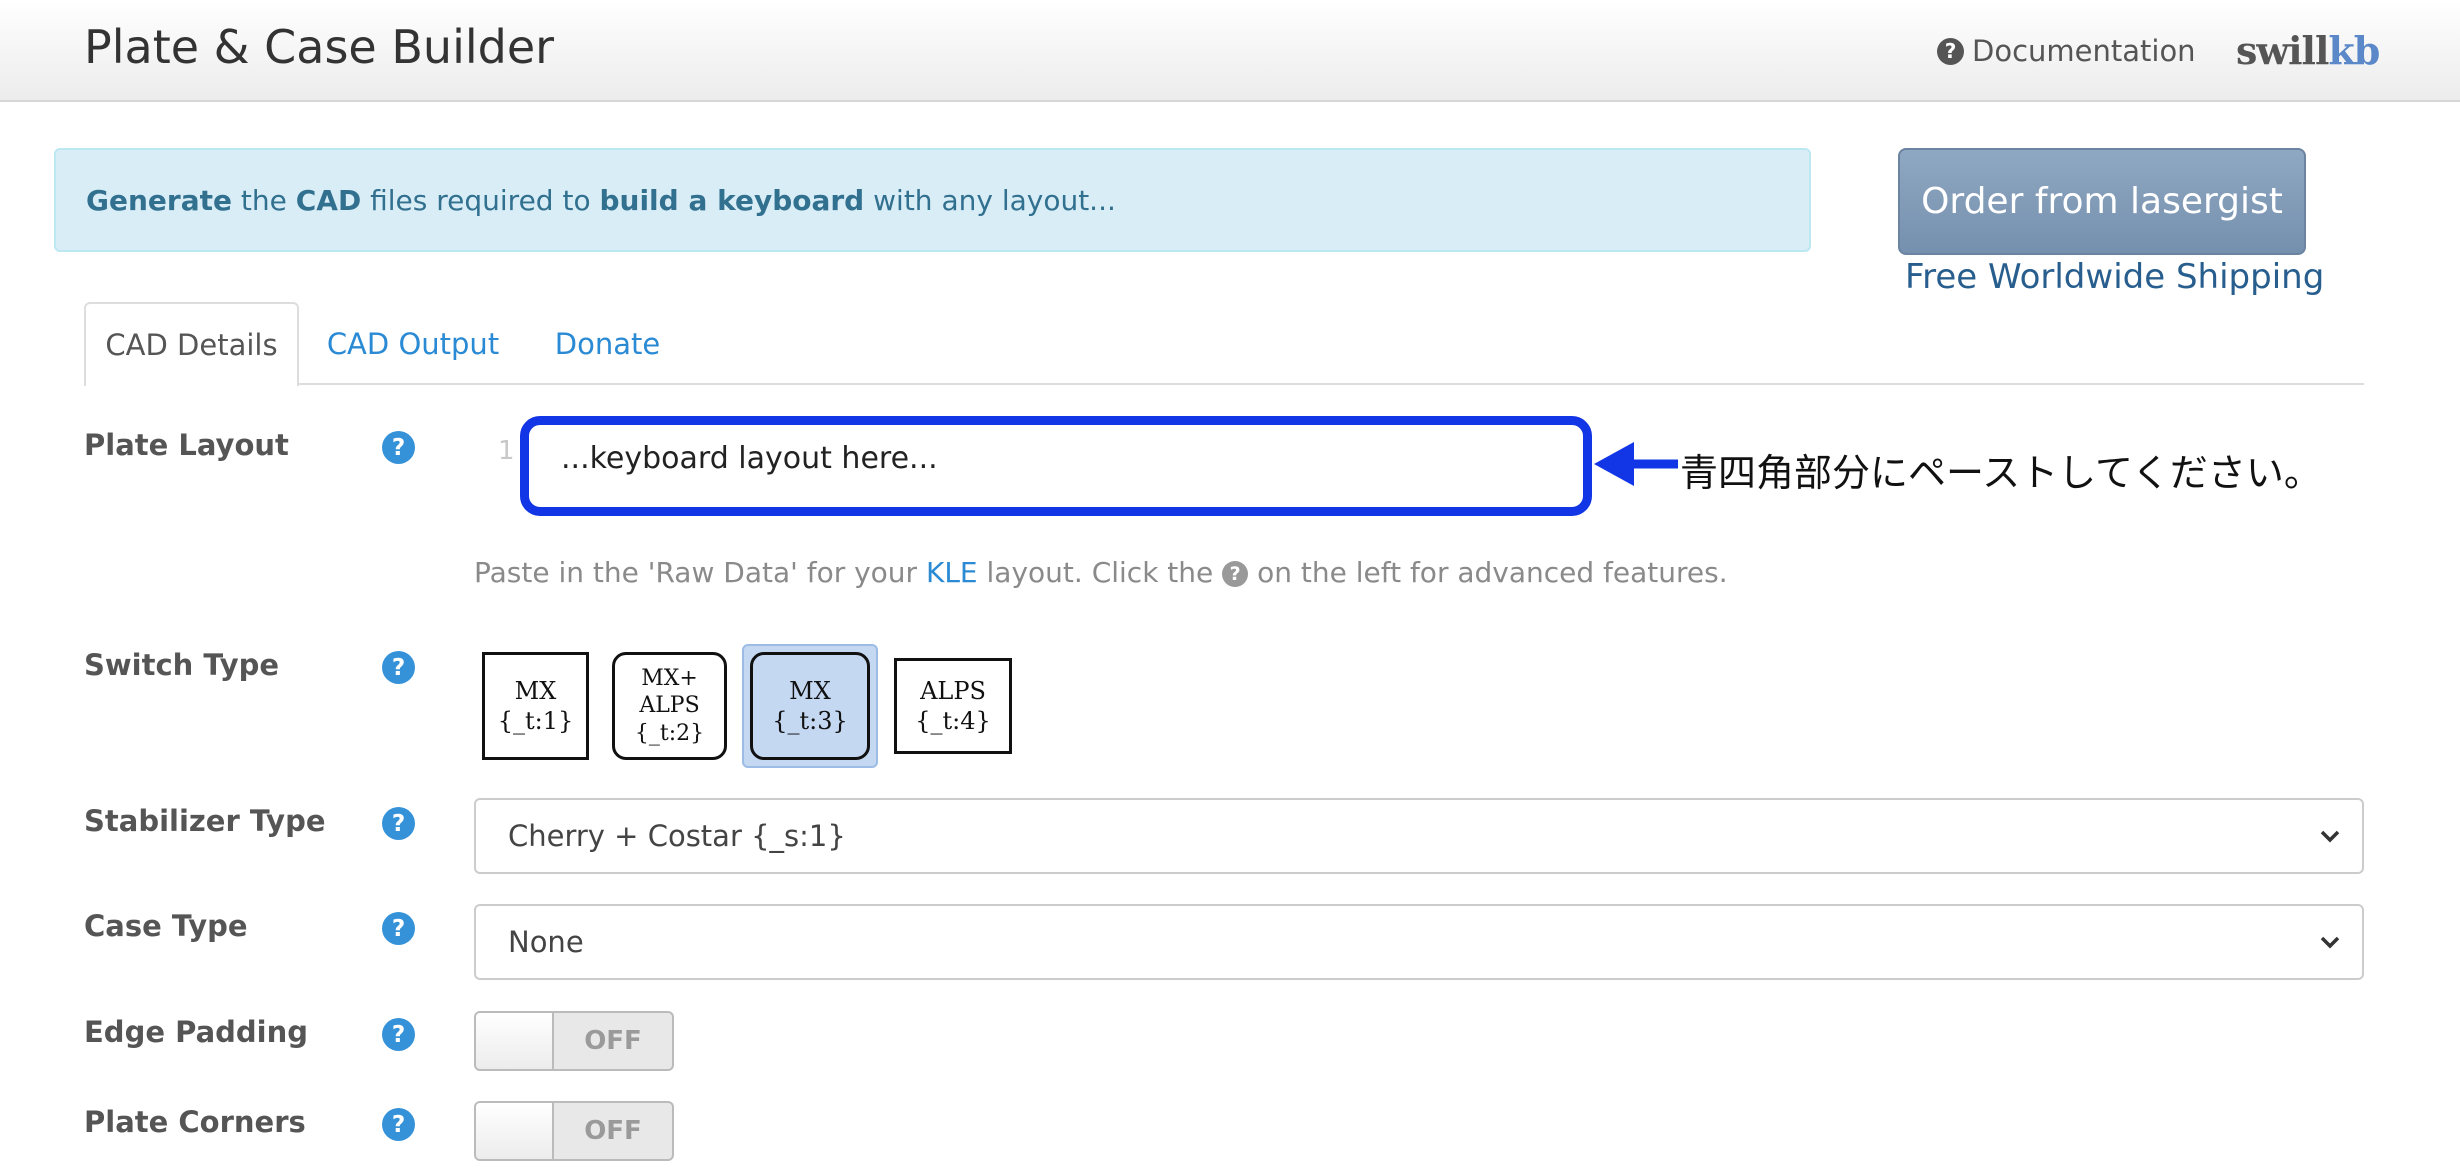  I want to click on alert-text-1: the, so click(263, 200).